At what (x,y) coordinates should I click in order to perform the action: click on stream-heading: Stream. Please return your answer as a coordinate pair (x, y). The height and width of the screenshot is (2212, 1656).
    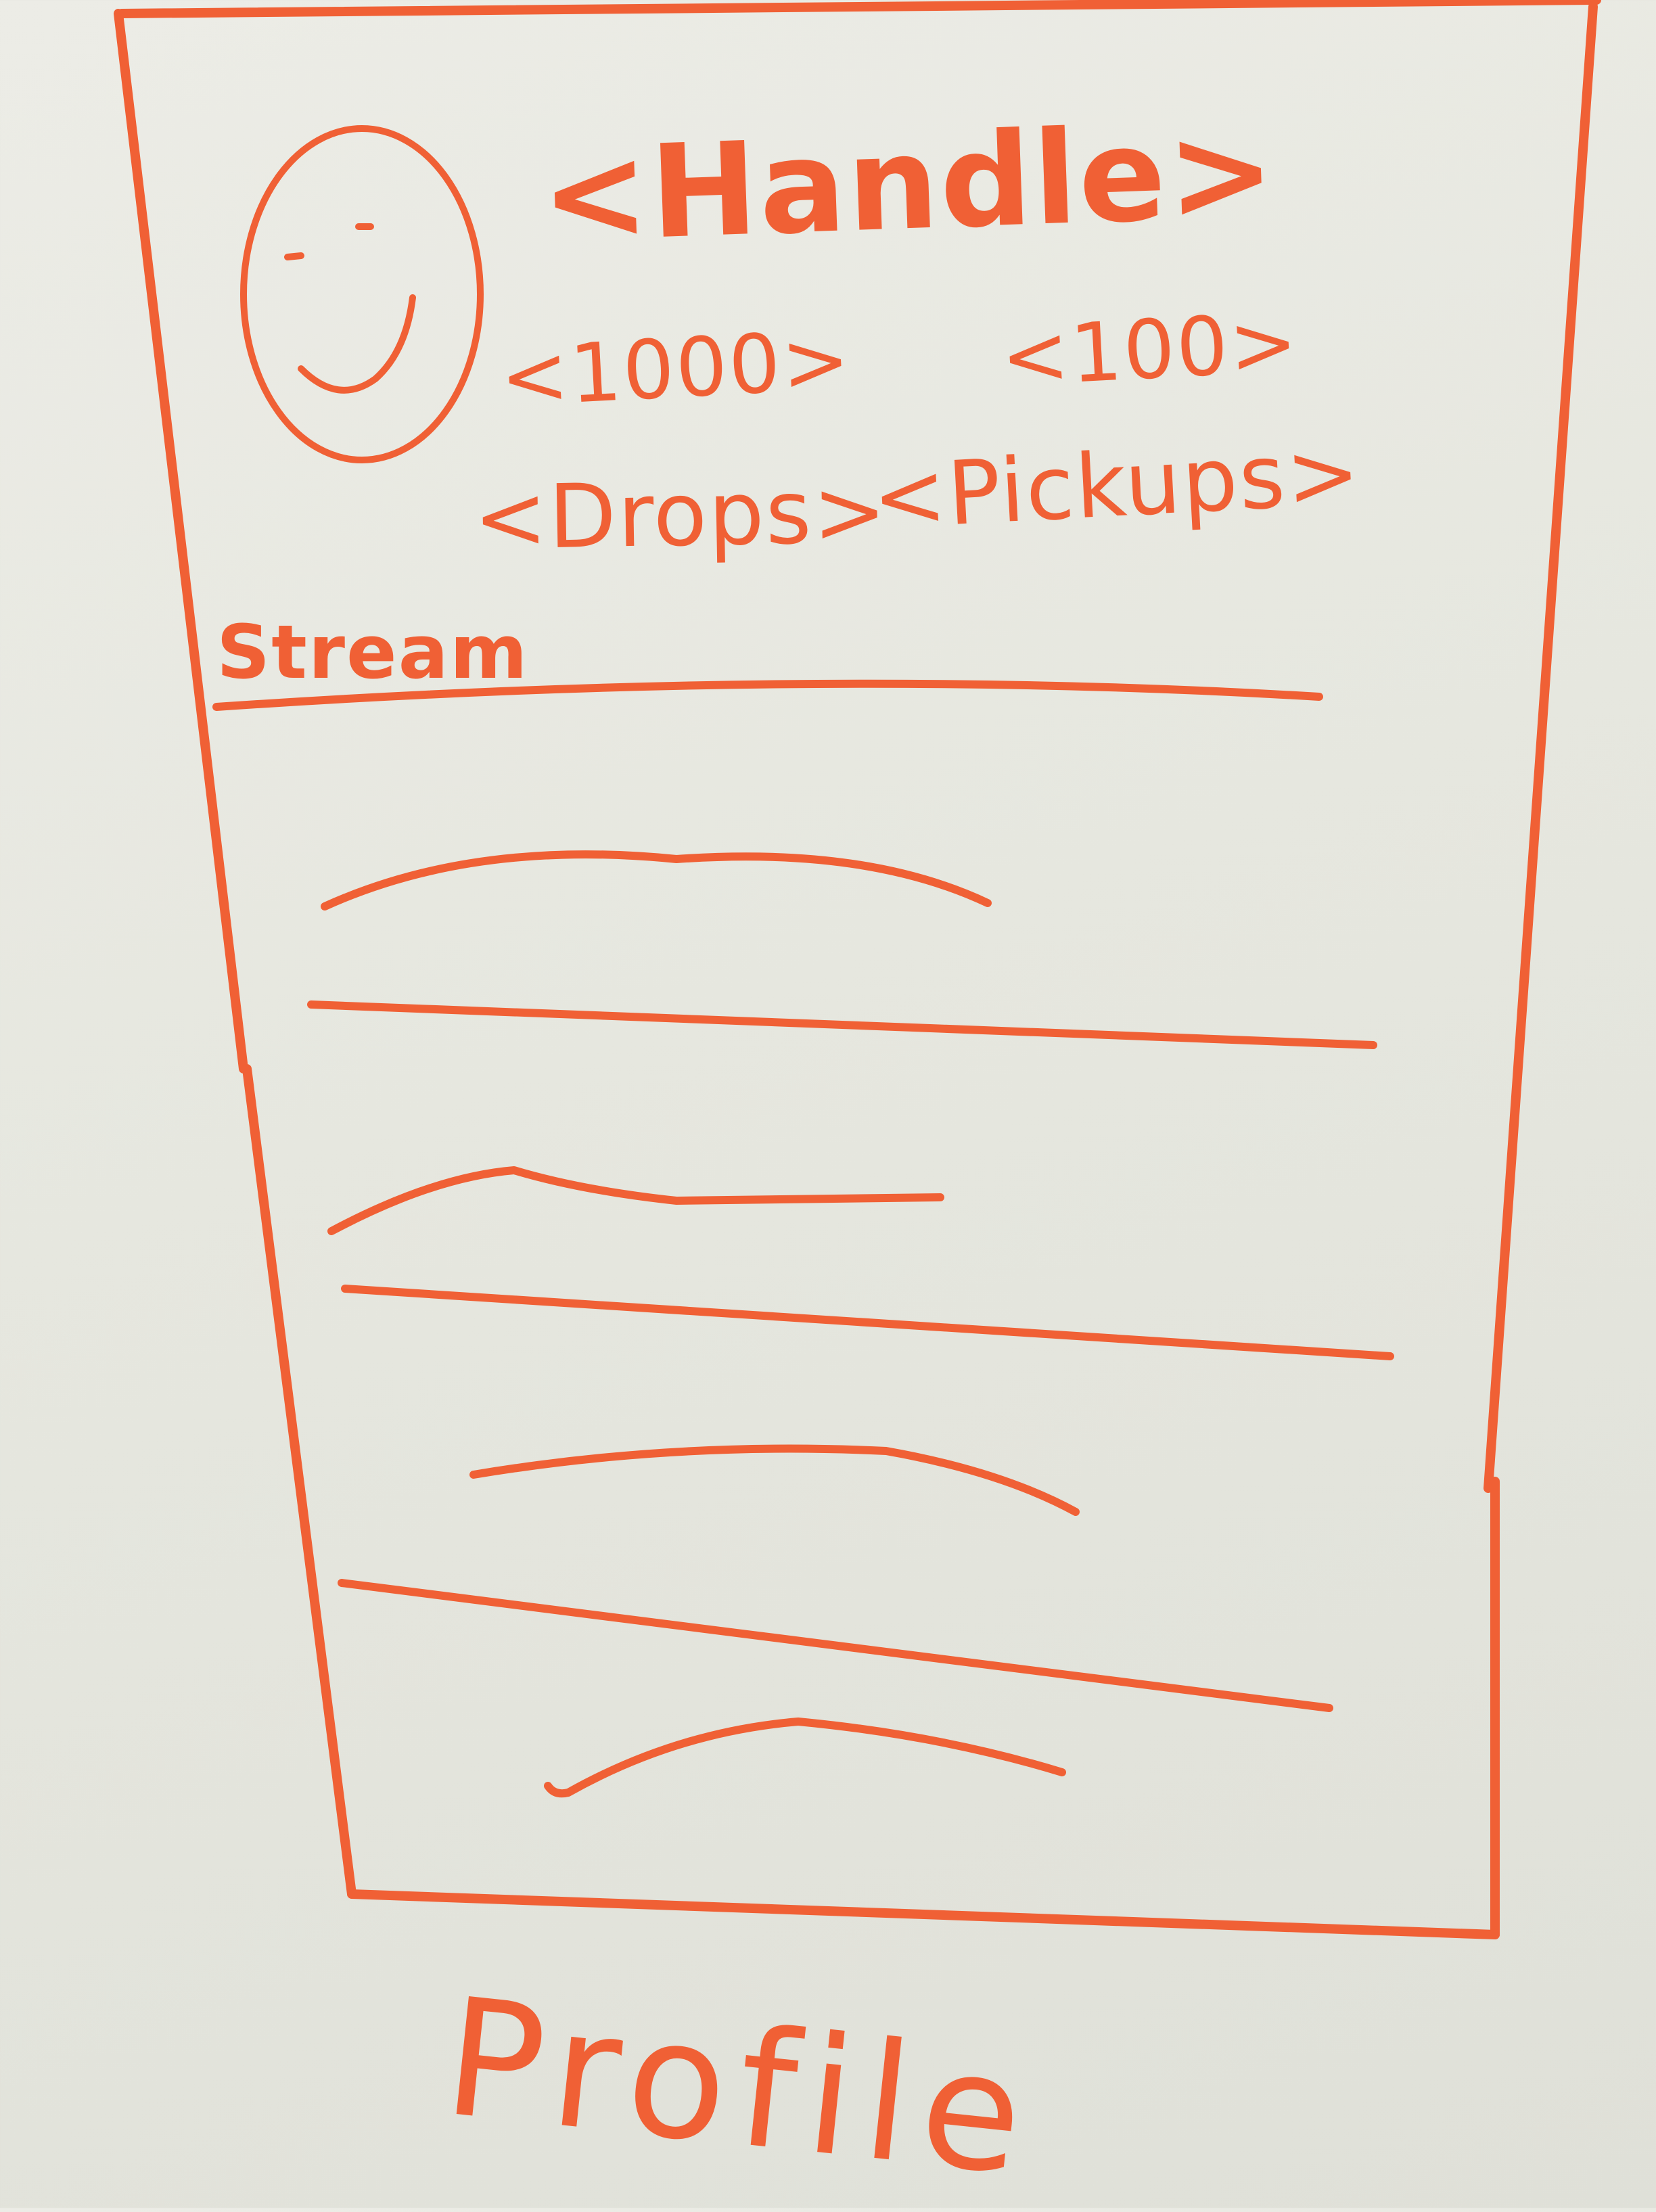
    Looking at the image, I should click on (373, 652).